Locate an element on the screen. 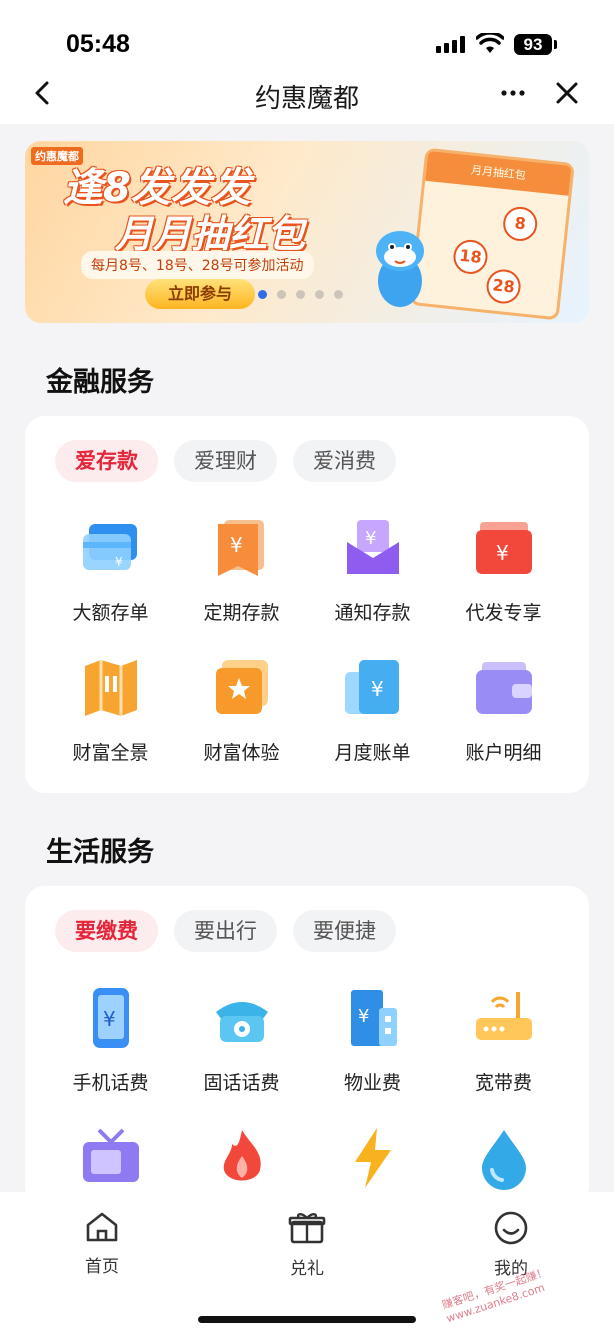  water-drop-icon is located at coordinates (503, 1160).